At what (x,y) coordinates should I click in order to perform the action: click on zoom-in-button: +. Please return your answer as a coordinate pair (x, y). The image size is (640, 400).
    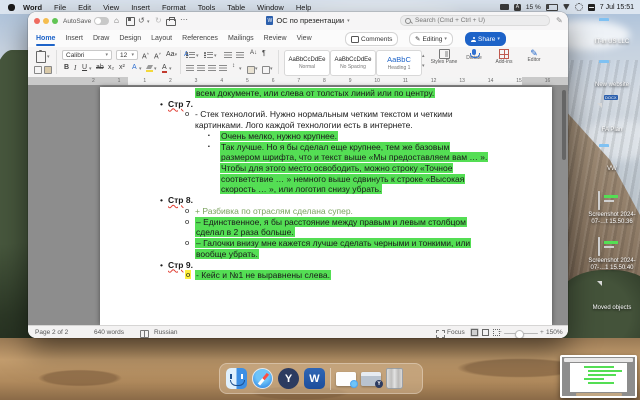
    Looking at the image, I should click on (542, 332).